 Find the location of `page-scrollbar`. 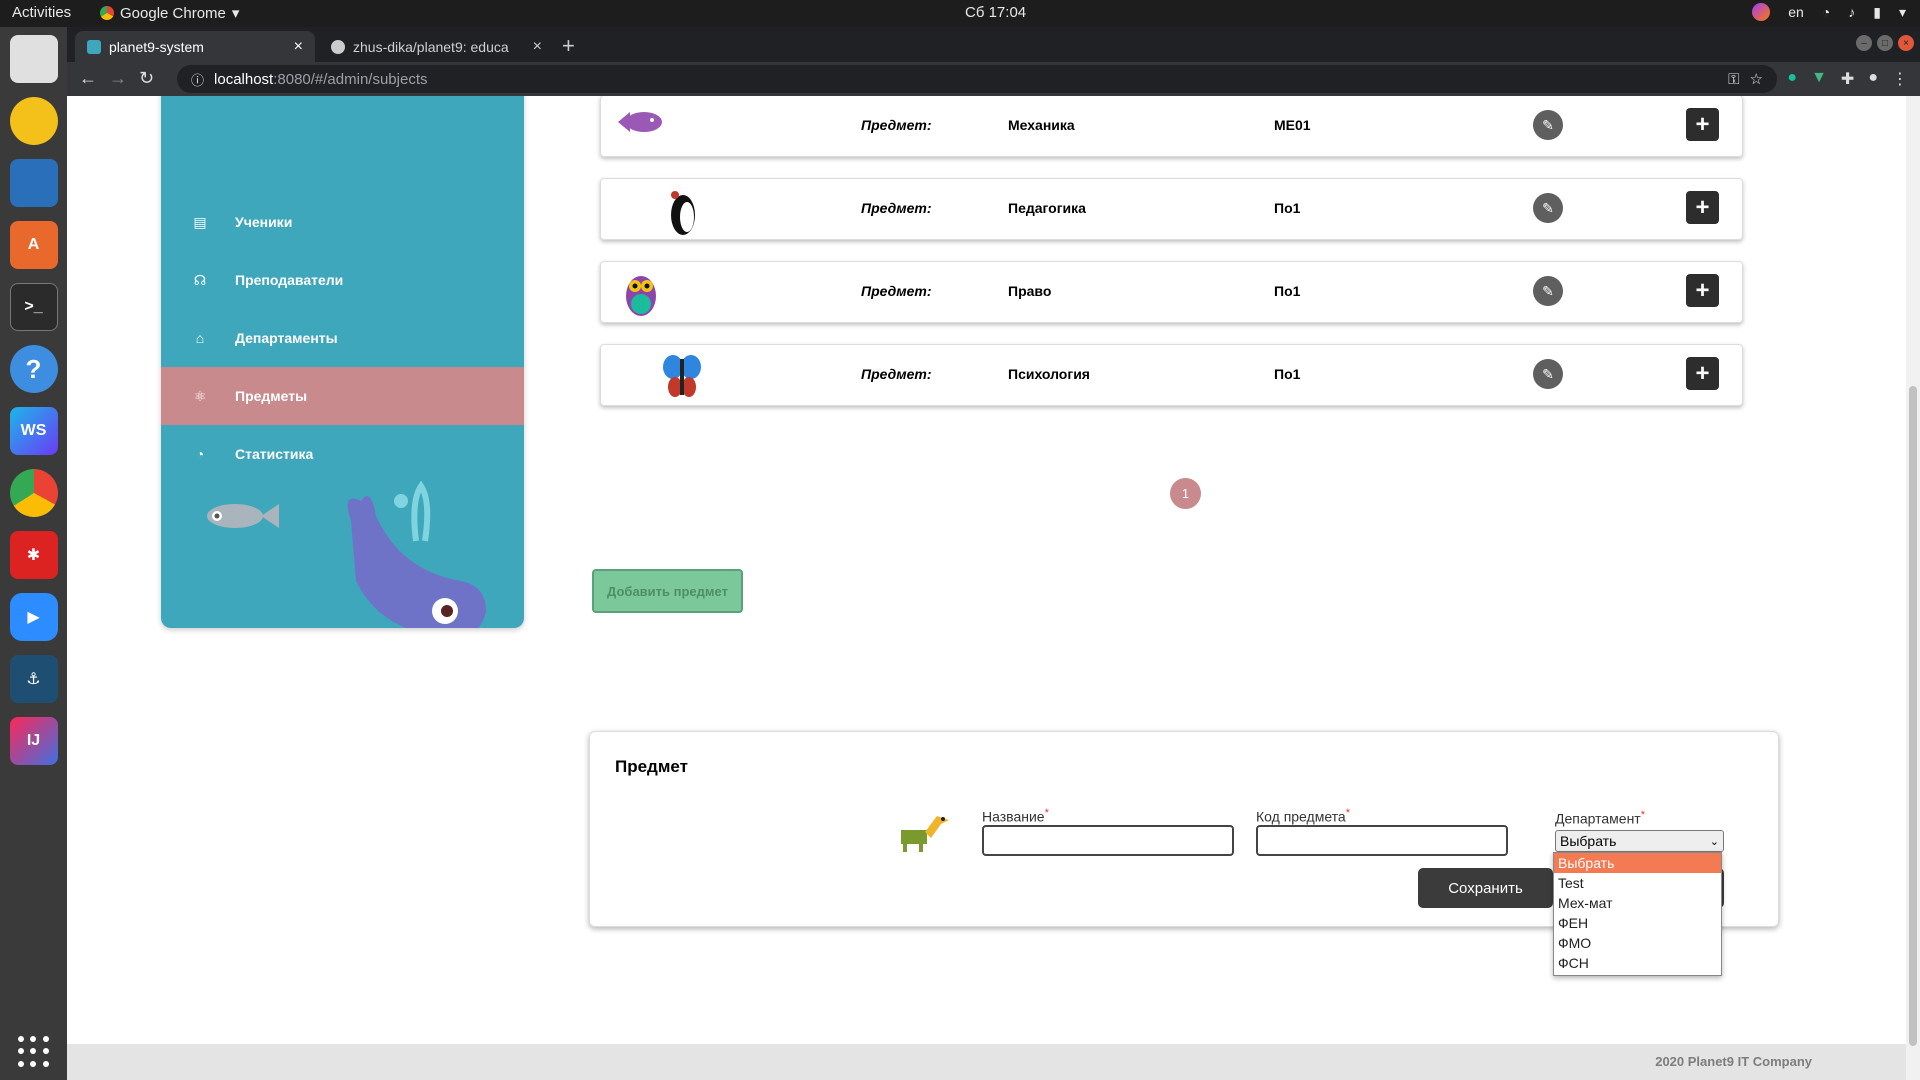

page-scrollbar is located at coordinates (1913, 588).